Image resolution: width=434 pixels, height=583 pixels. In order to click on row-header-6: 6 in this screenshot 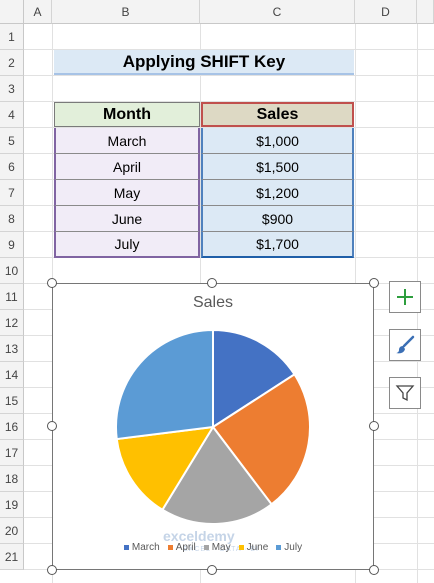, I will do `click(12, 167)`.